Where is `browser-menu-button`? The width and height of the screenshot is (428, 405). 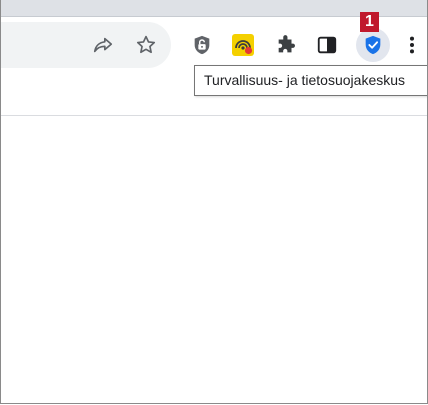
browser-menu-button is located at coordinates (412, 45).